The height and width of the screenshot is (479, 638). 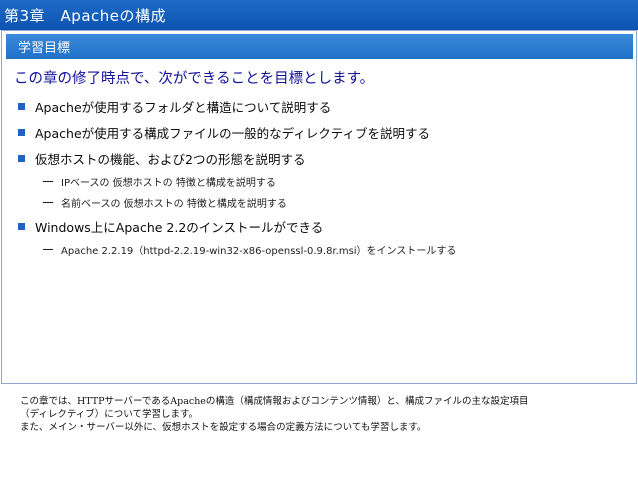 I want to click on sub-objective-item: 名前ベースの 仮想ホストの 特徴と構成を説明する, so click(x=319, y=202).